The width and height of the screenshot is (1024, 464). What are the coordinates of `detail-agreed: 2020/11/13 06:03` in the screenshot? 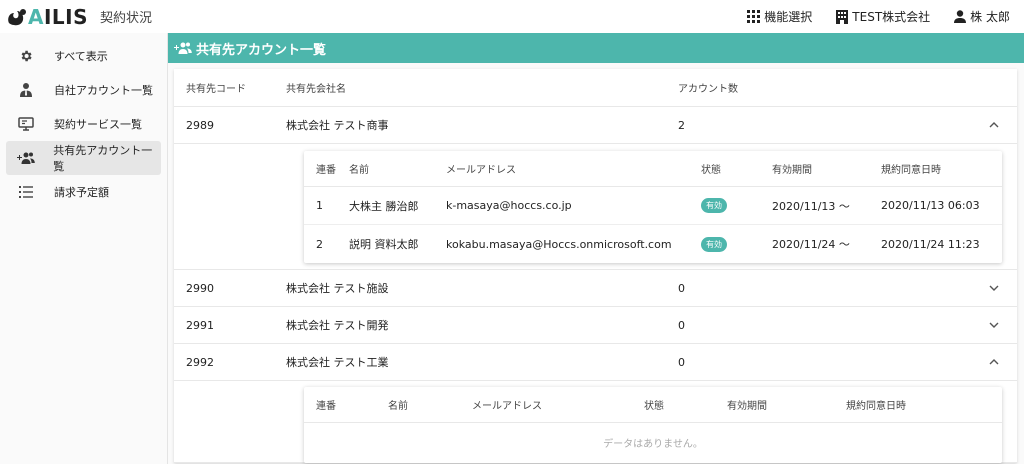 It's located at (930, 205).